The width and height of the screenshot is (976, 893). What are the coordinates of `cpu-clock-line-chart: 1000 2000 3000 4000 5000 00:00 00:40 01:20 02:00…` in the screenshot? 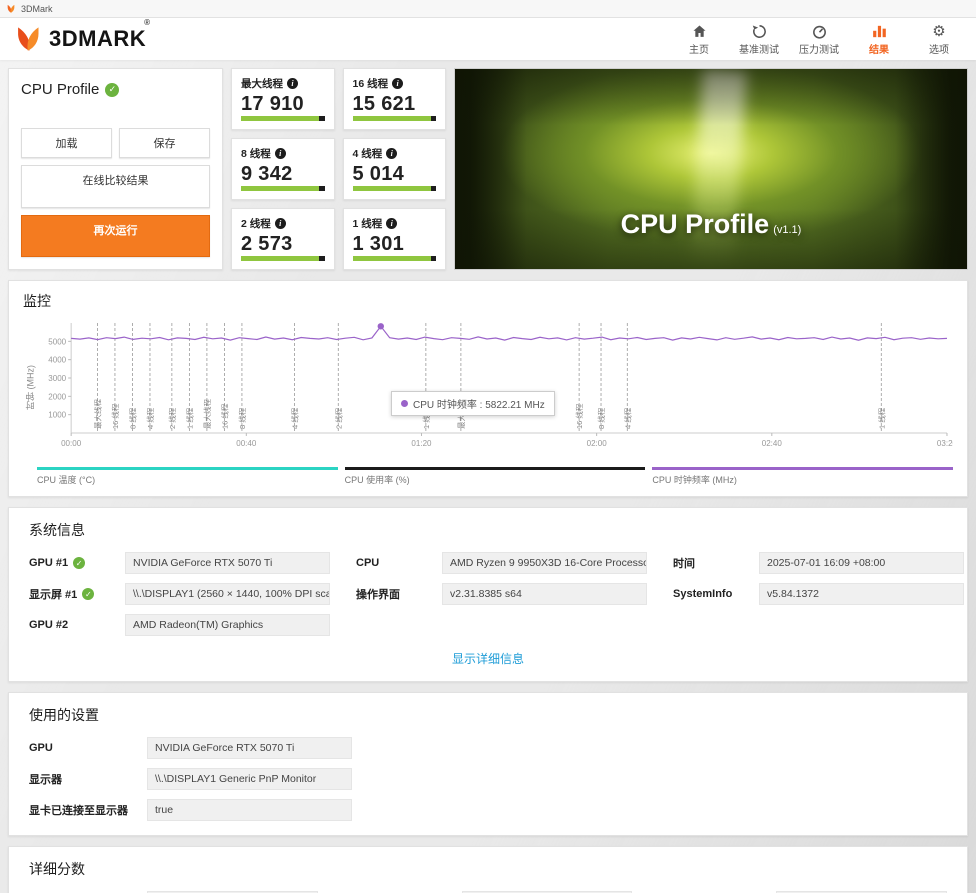 It's located at (500, 385).